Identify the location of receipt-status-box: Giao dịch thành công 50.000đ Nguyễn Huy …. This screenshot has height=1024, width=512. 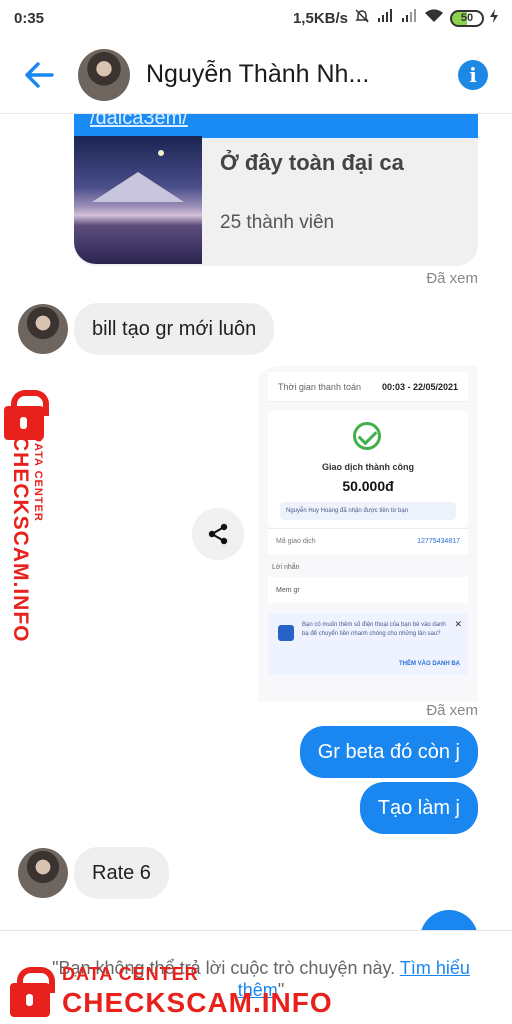
(368, 469).